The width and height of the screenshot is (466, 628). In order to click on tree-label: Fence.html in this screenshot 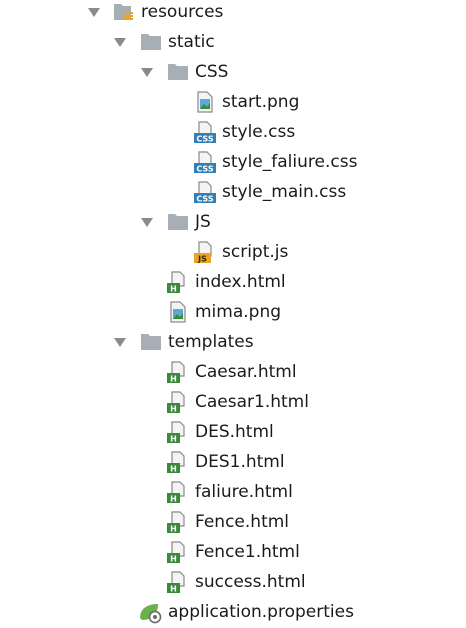, I will do `click(242, 522)`.